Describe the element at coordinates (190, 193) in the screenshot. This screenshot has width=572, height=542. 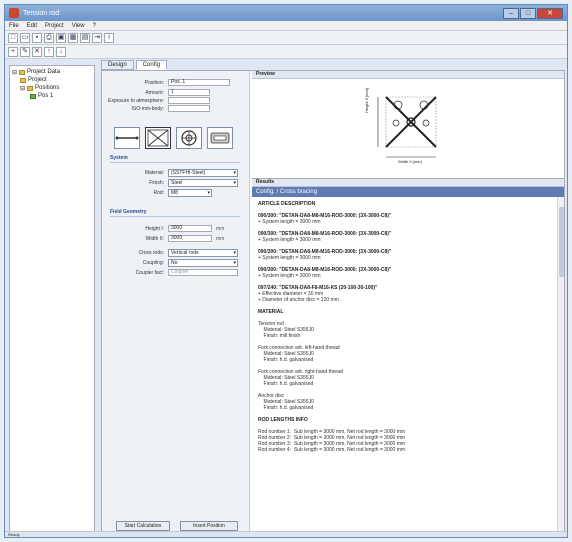
I see `rod-select: M8` at that location.